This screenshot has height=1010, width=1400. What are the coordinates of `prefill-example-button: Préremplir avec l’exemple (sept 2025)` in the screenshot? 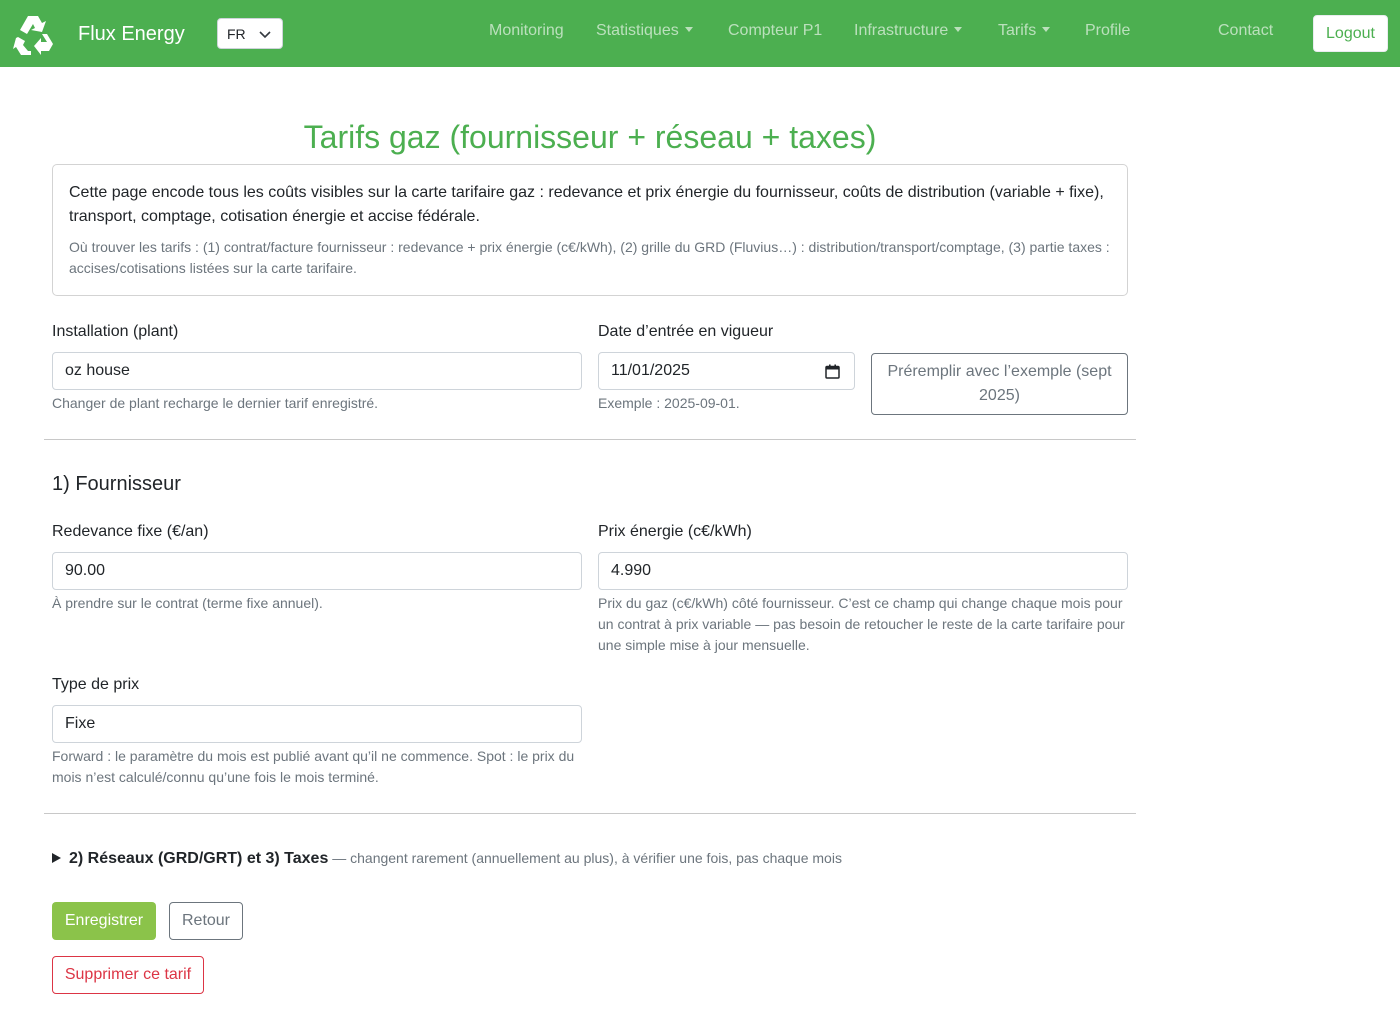 It's located at (999, 384).